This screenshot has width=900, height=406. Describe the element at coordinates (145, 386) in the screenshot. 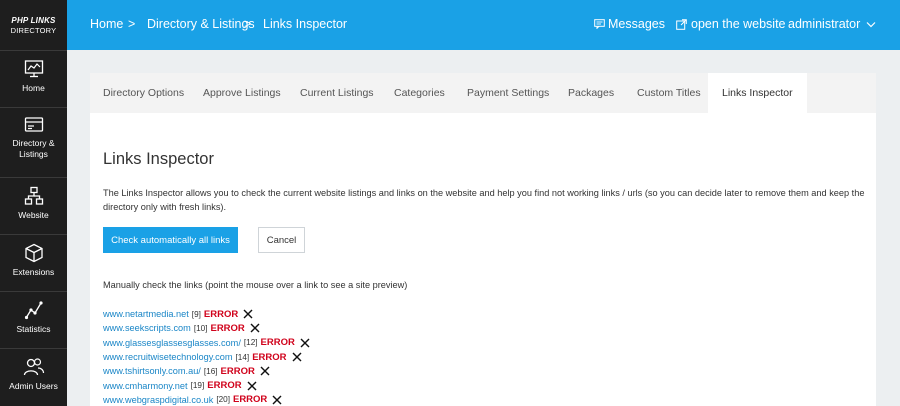

I see `listing-link: www.cmharmony.net` at that location.